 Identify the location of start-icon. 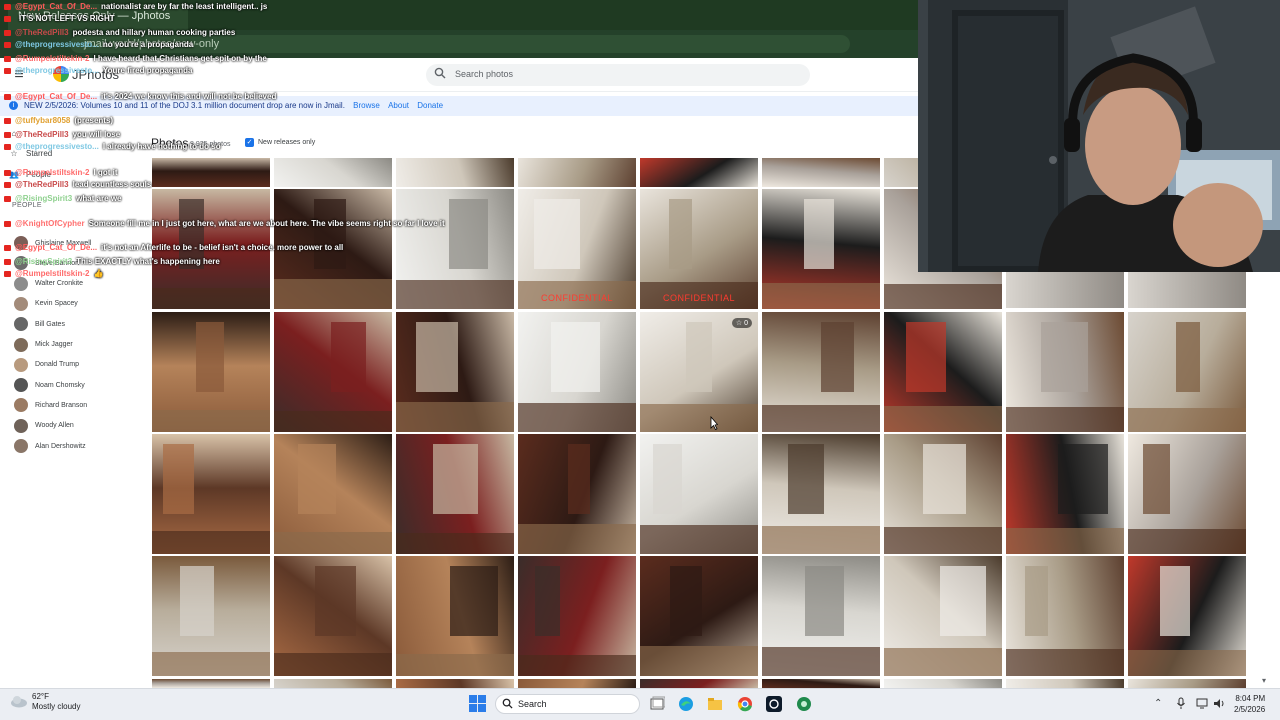
(477, 705).